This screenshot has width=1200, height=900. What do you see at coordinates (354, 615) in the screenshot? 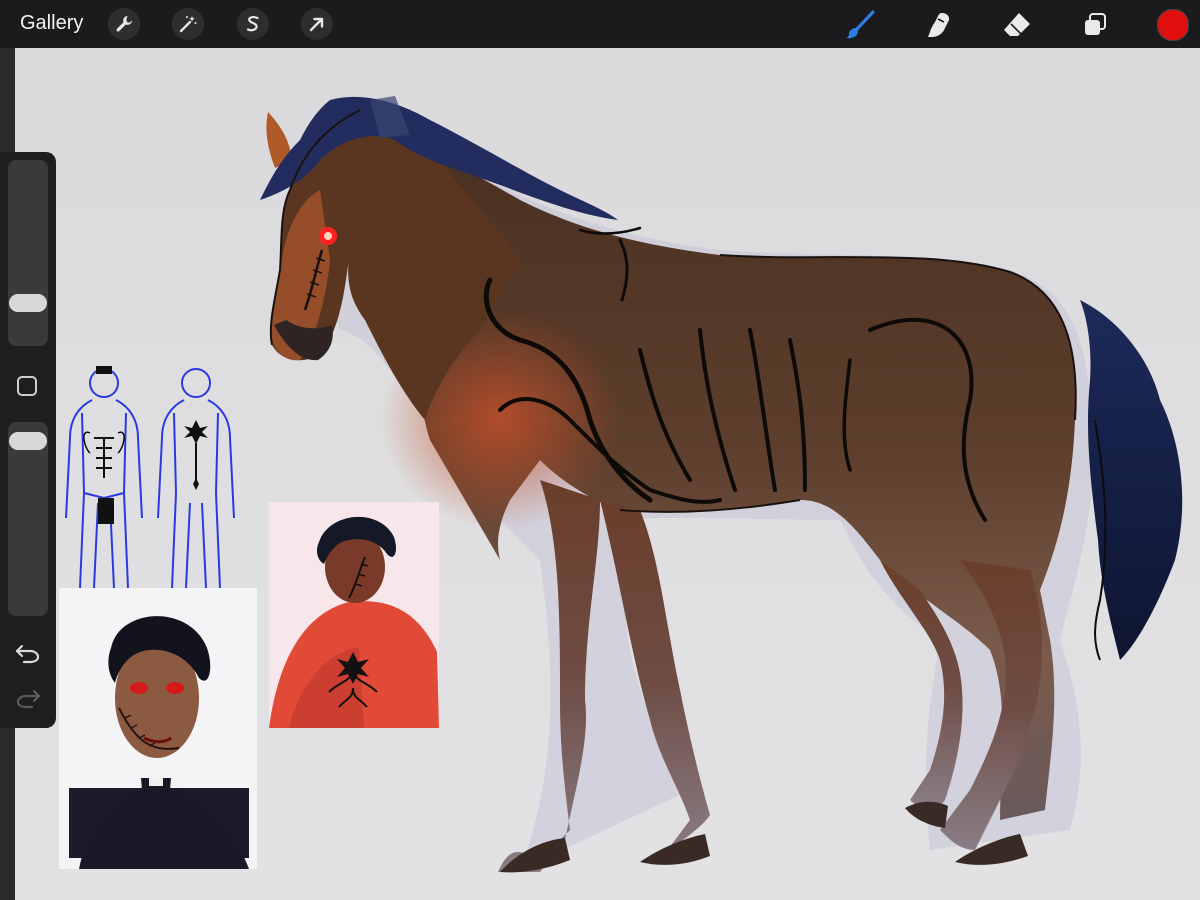
I see `portrait-back-tattoo` at bounding box center [354, 615].